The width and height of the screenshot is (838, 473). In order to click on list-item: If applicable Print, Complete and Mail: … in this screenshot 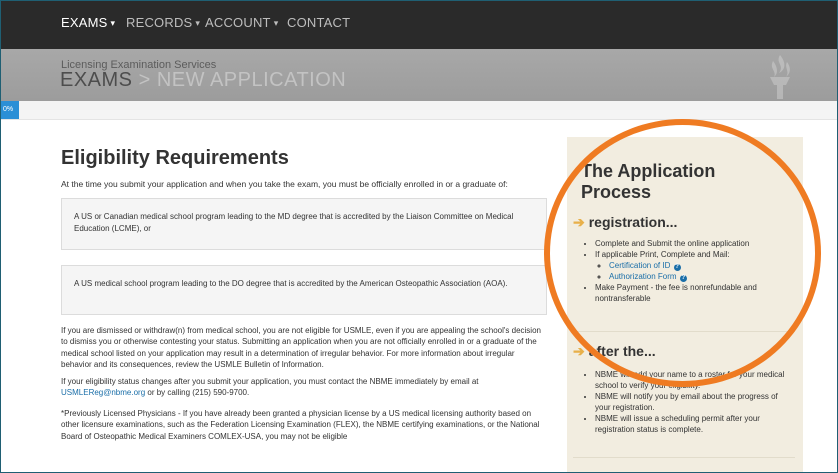, I will do `click(695, 265)`.